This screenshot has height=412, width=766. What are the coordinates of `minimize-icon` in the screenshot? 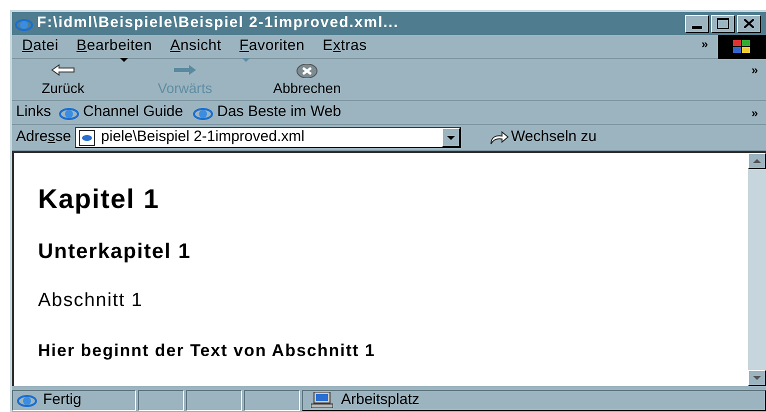 It's located at (697, 27).